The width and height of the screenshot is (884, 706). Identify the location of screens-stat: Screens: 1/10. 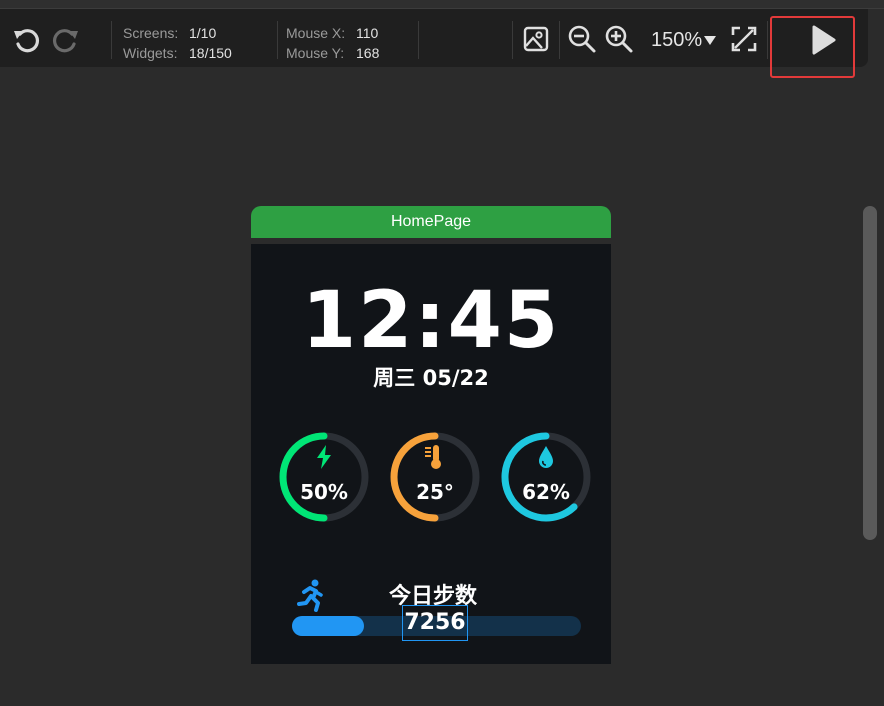
(169, 33).